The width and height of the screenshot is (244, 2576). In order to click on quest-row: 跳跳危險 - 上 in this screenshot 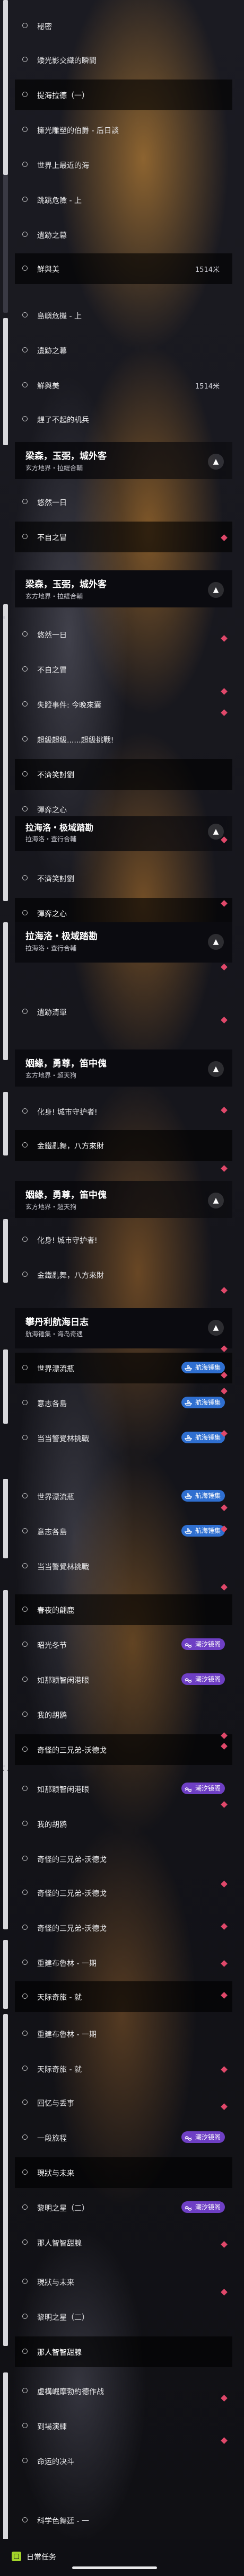, I will do `click(124, 199)`.